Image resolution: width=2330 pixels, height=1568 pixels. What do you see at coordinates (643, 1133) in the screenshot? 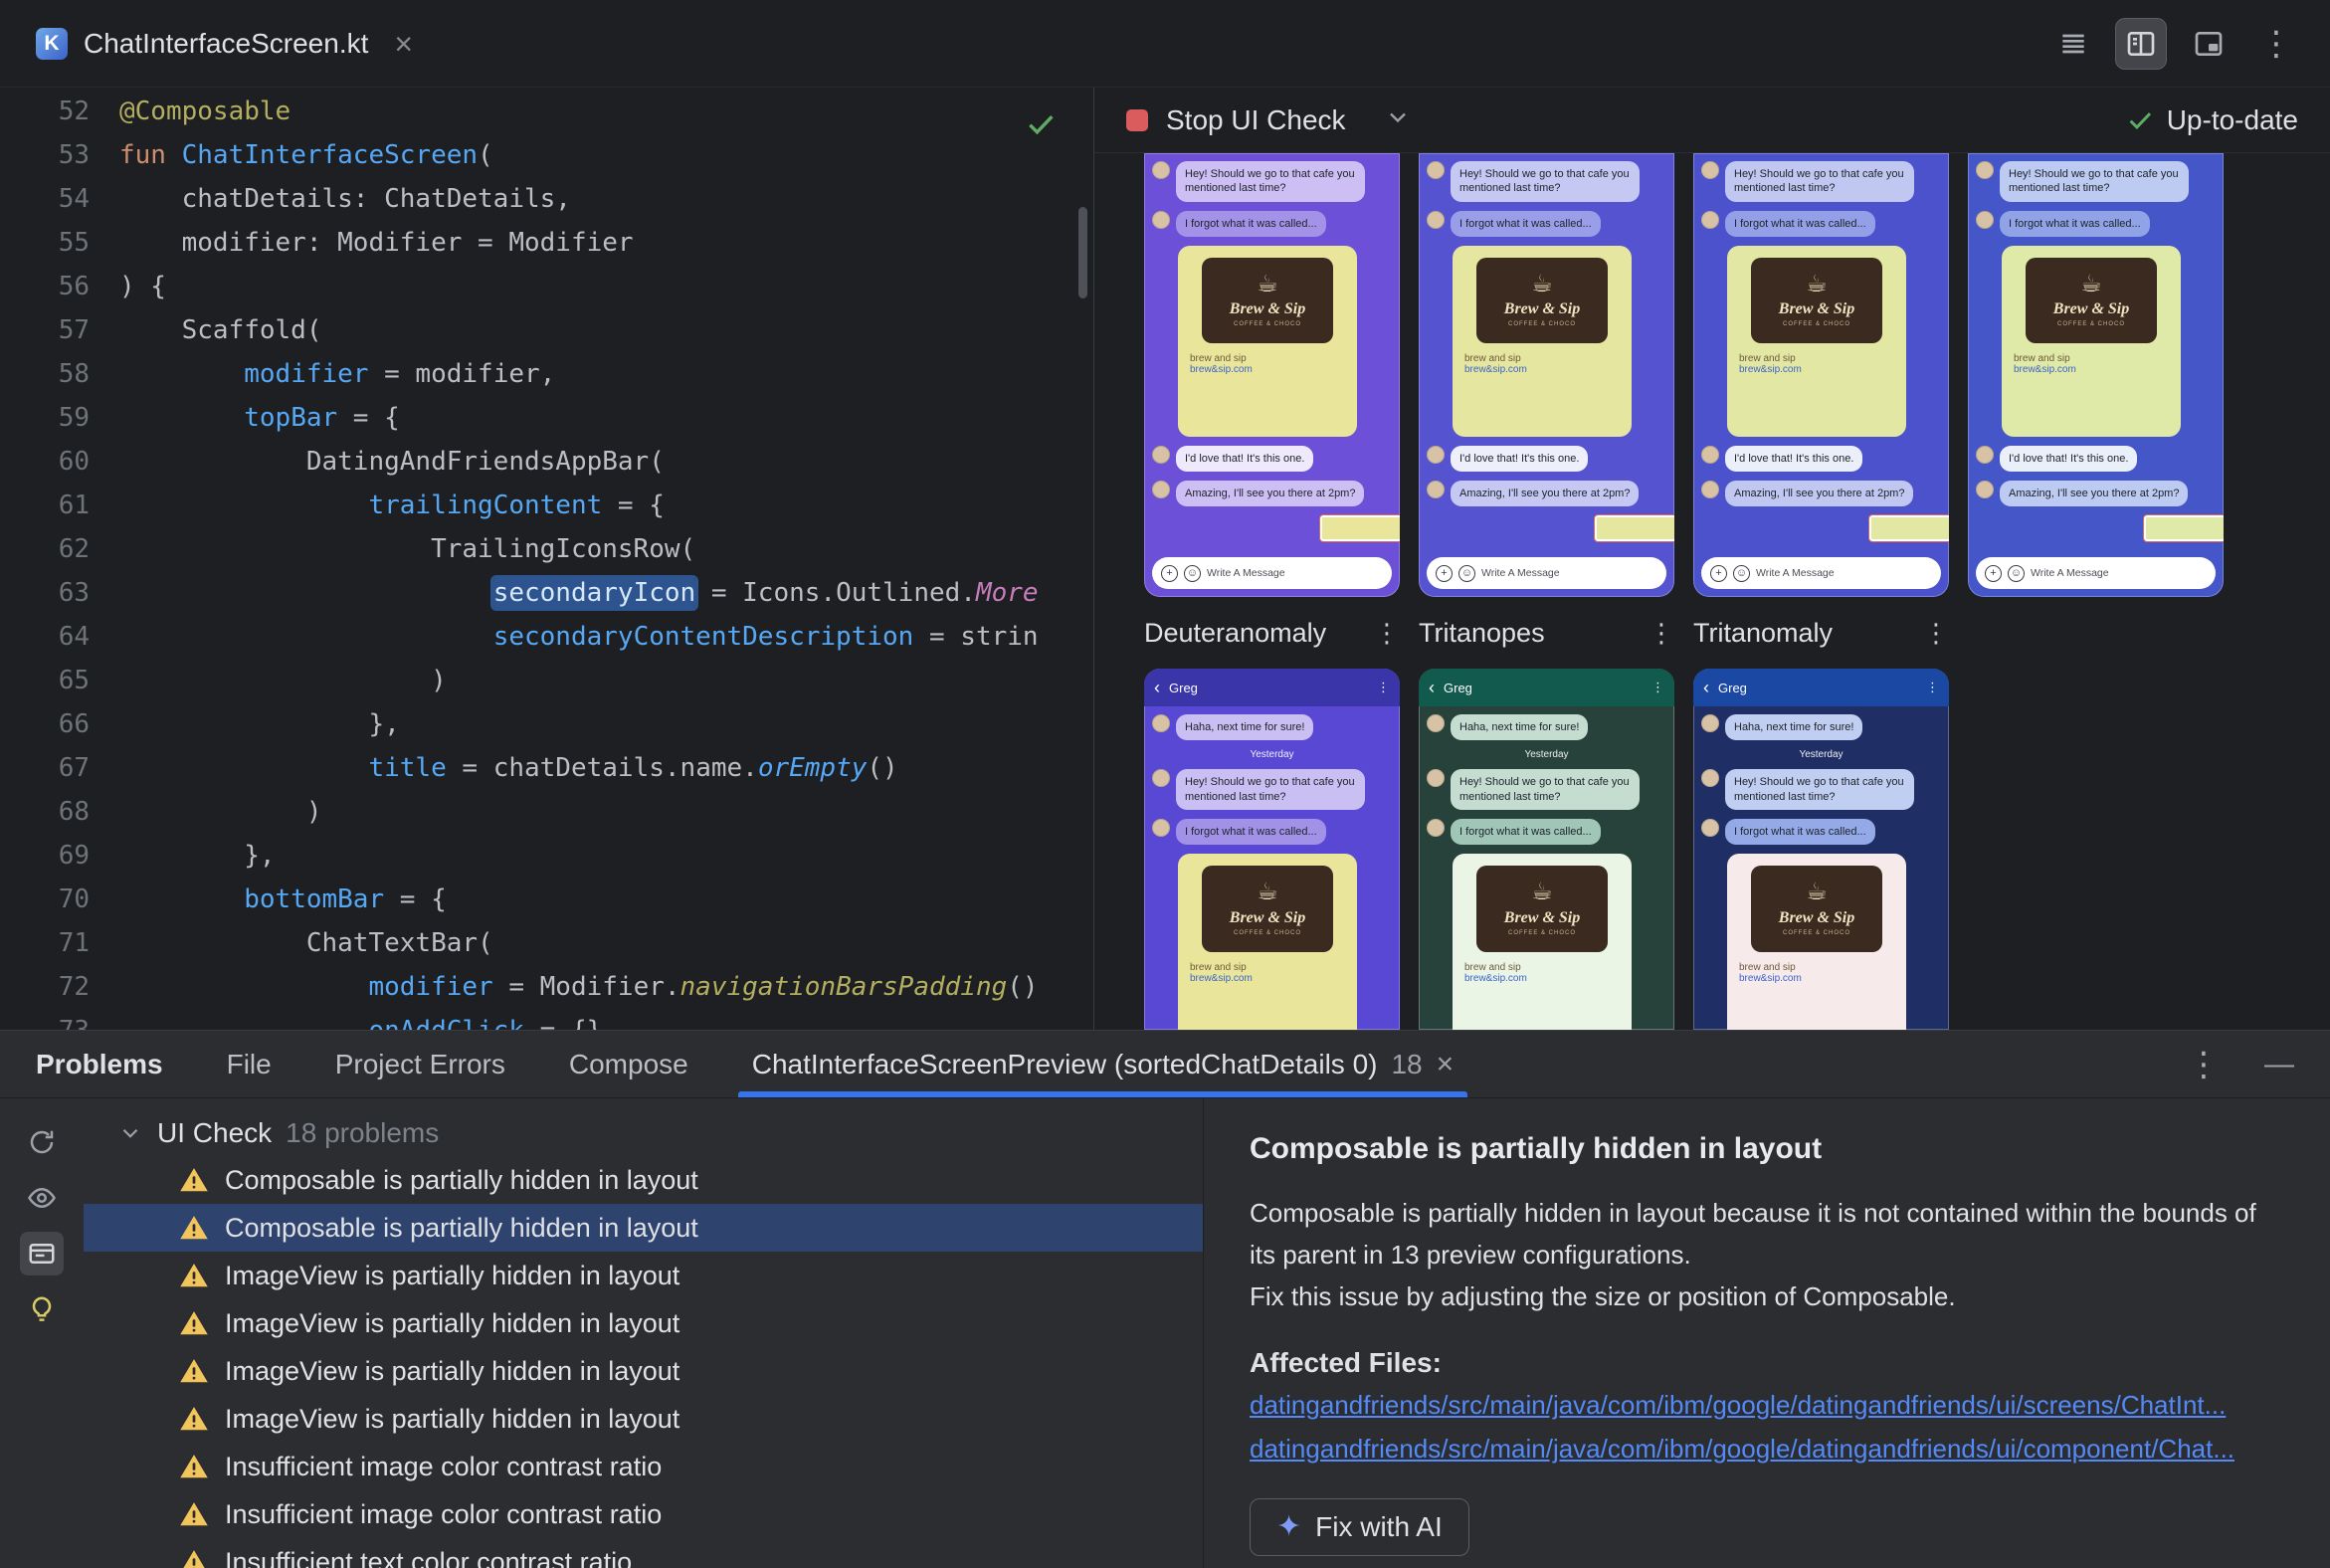
I see `problems-group-row: UI Check 18 problems` at bounding box center [643, 1133].